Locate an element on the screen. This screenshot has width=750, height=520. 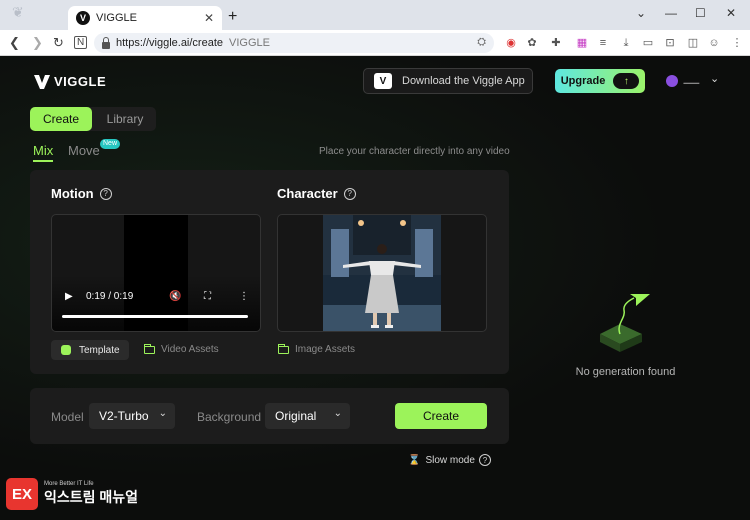
character-image-box is located at coordinates (382, 273).